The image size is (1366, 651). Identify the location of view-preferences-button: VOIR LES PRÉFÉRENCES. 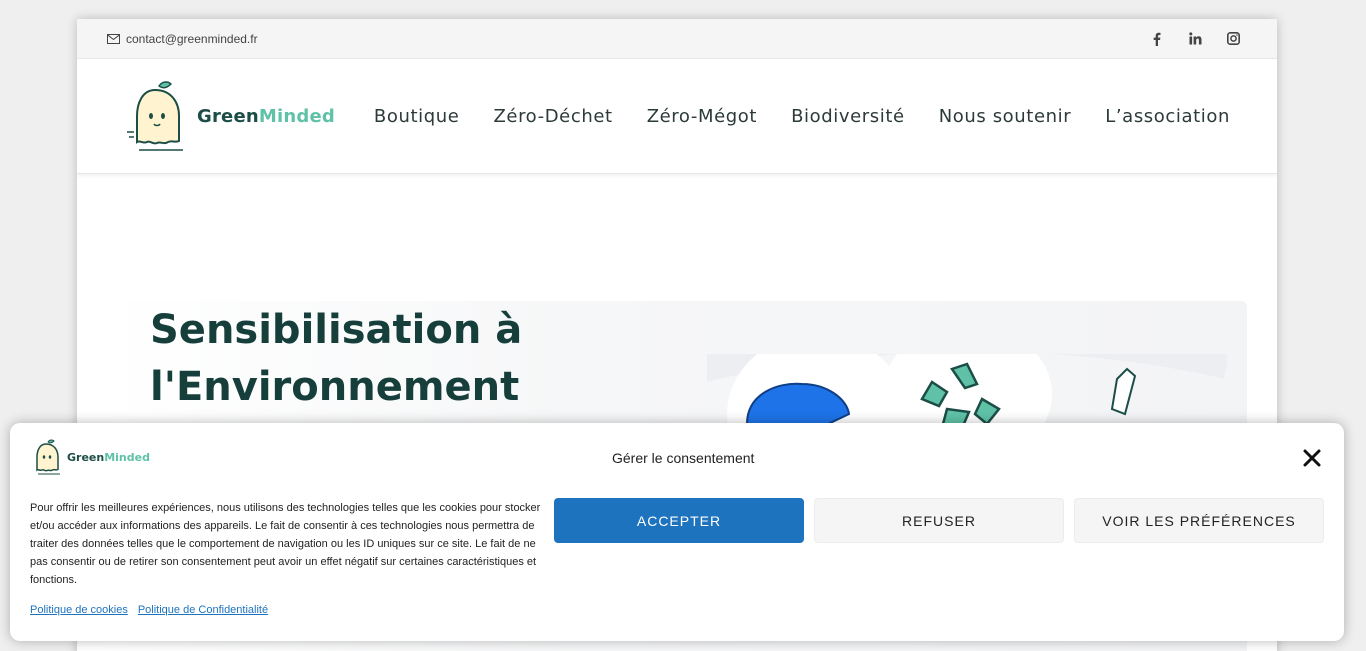
(1199, 520).